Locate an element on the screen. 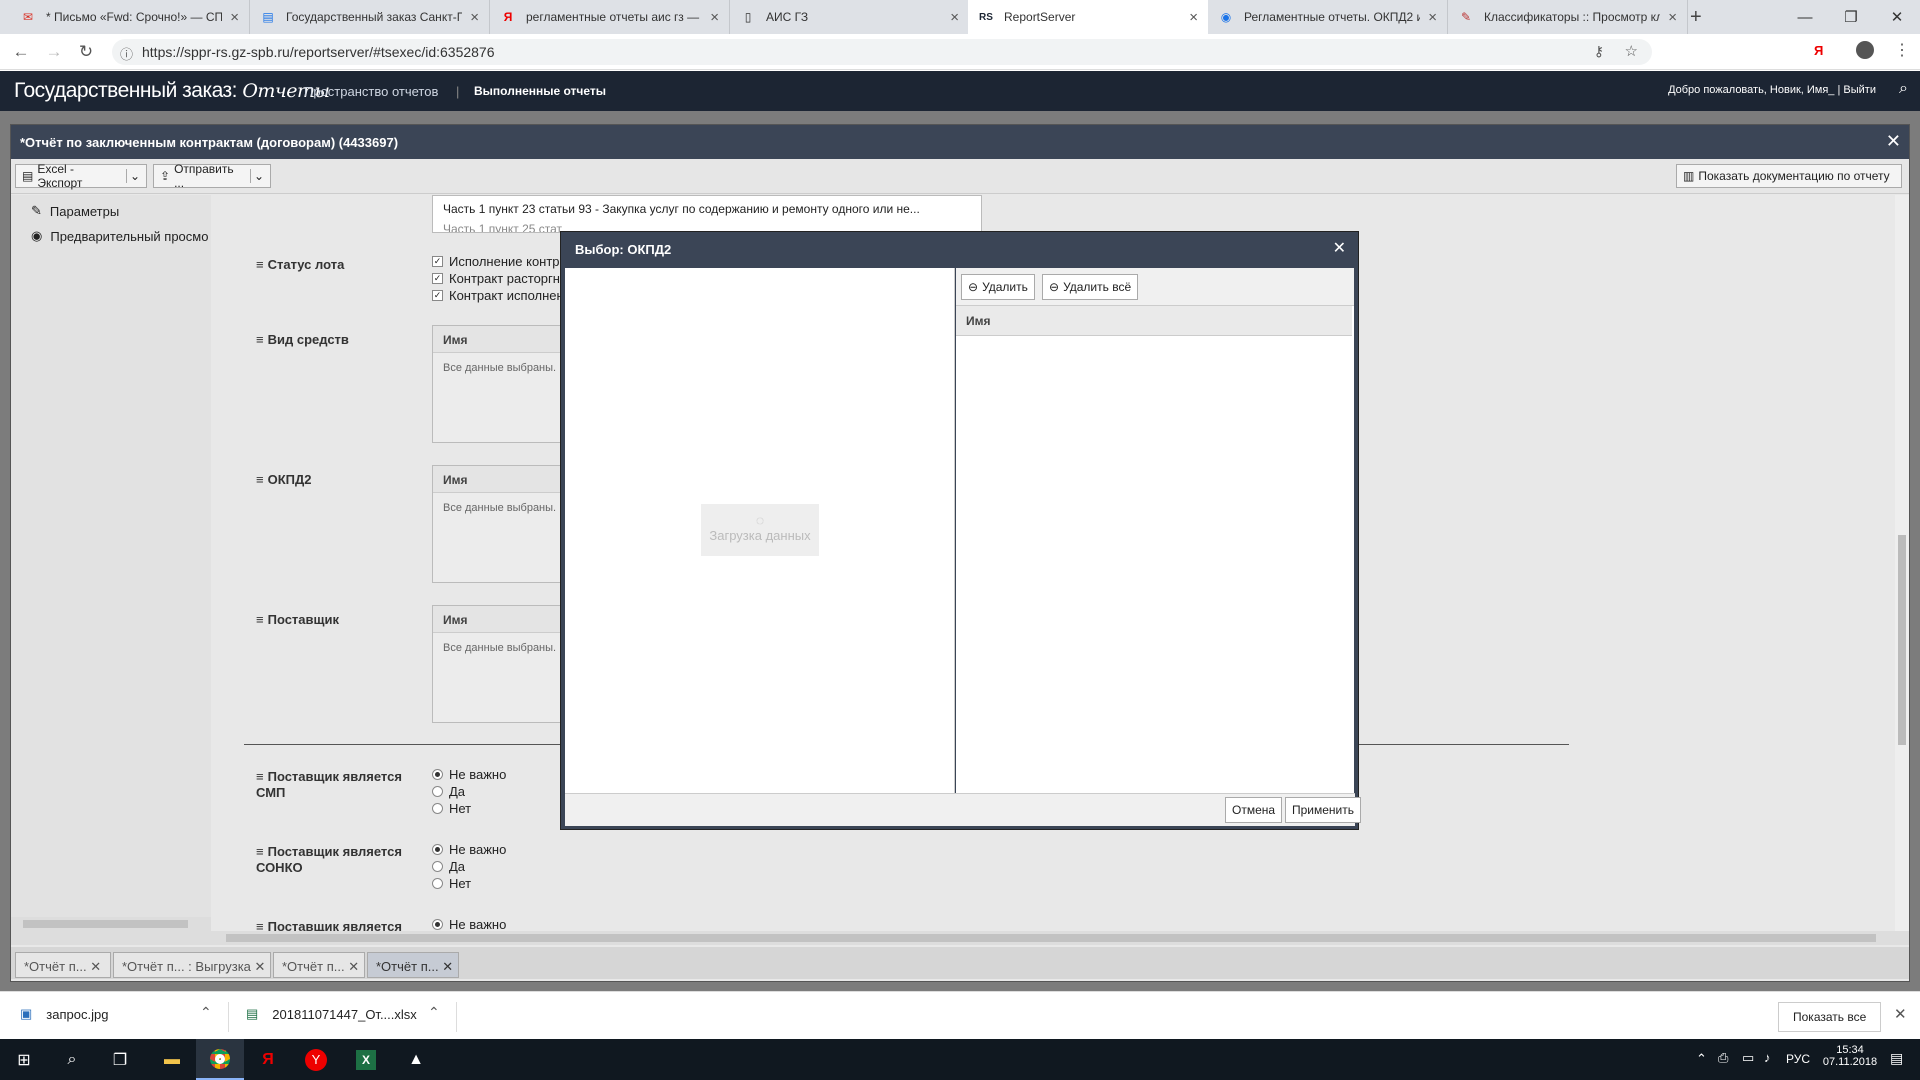  browser-tab-active: RS ReportServer × is located at coordinates (1088, 17).